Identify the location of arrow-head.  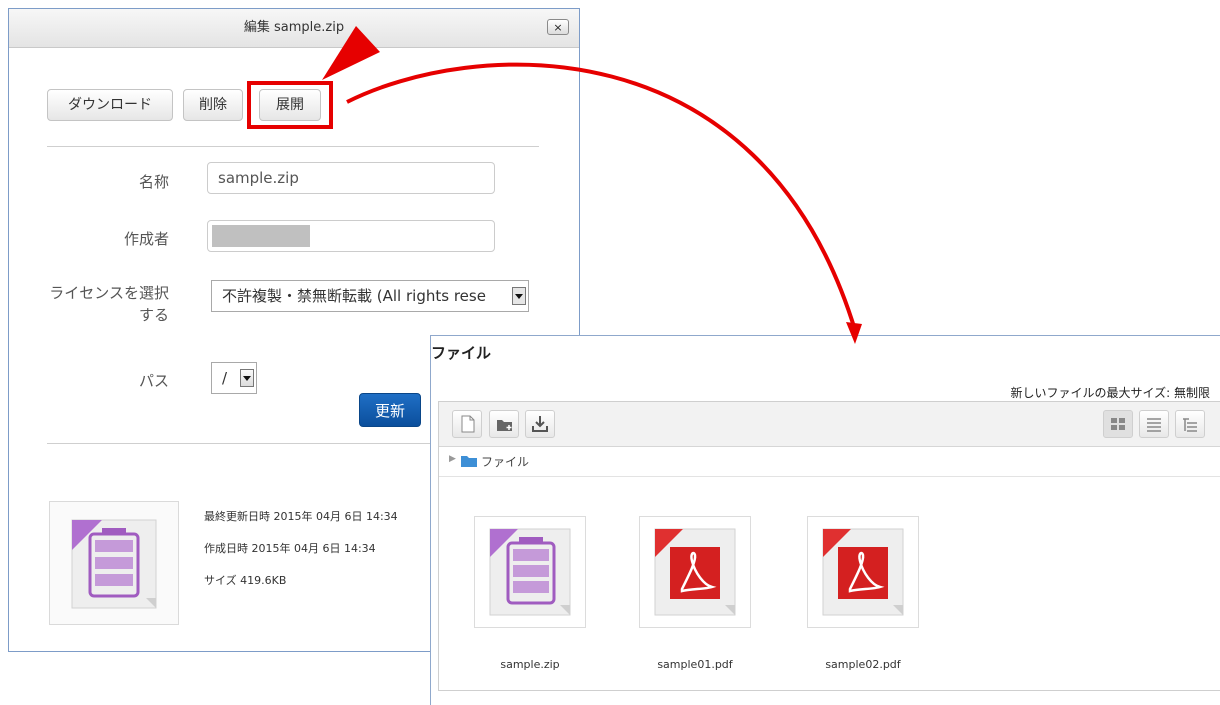
(854, 333).